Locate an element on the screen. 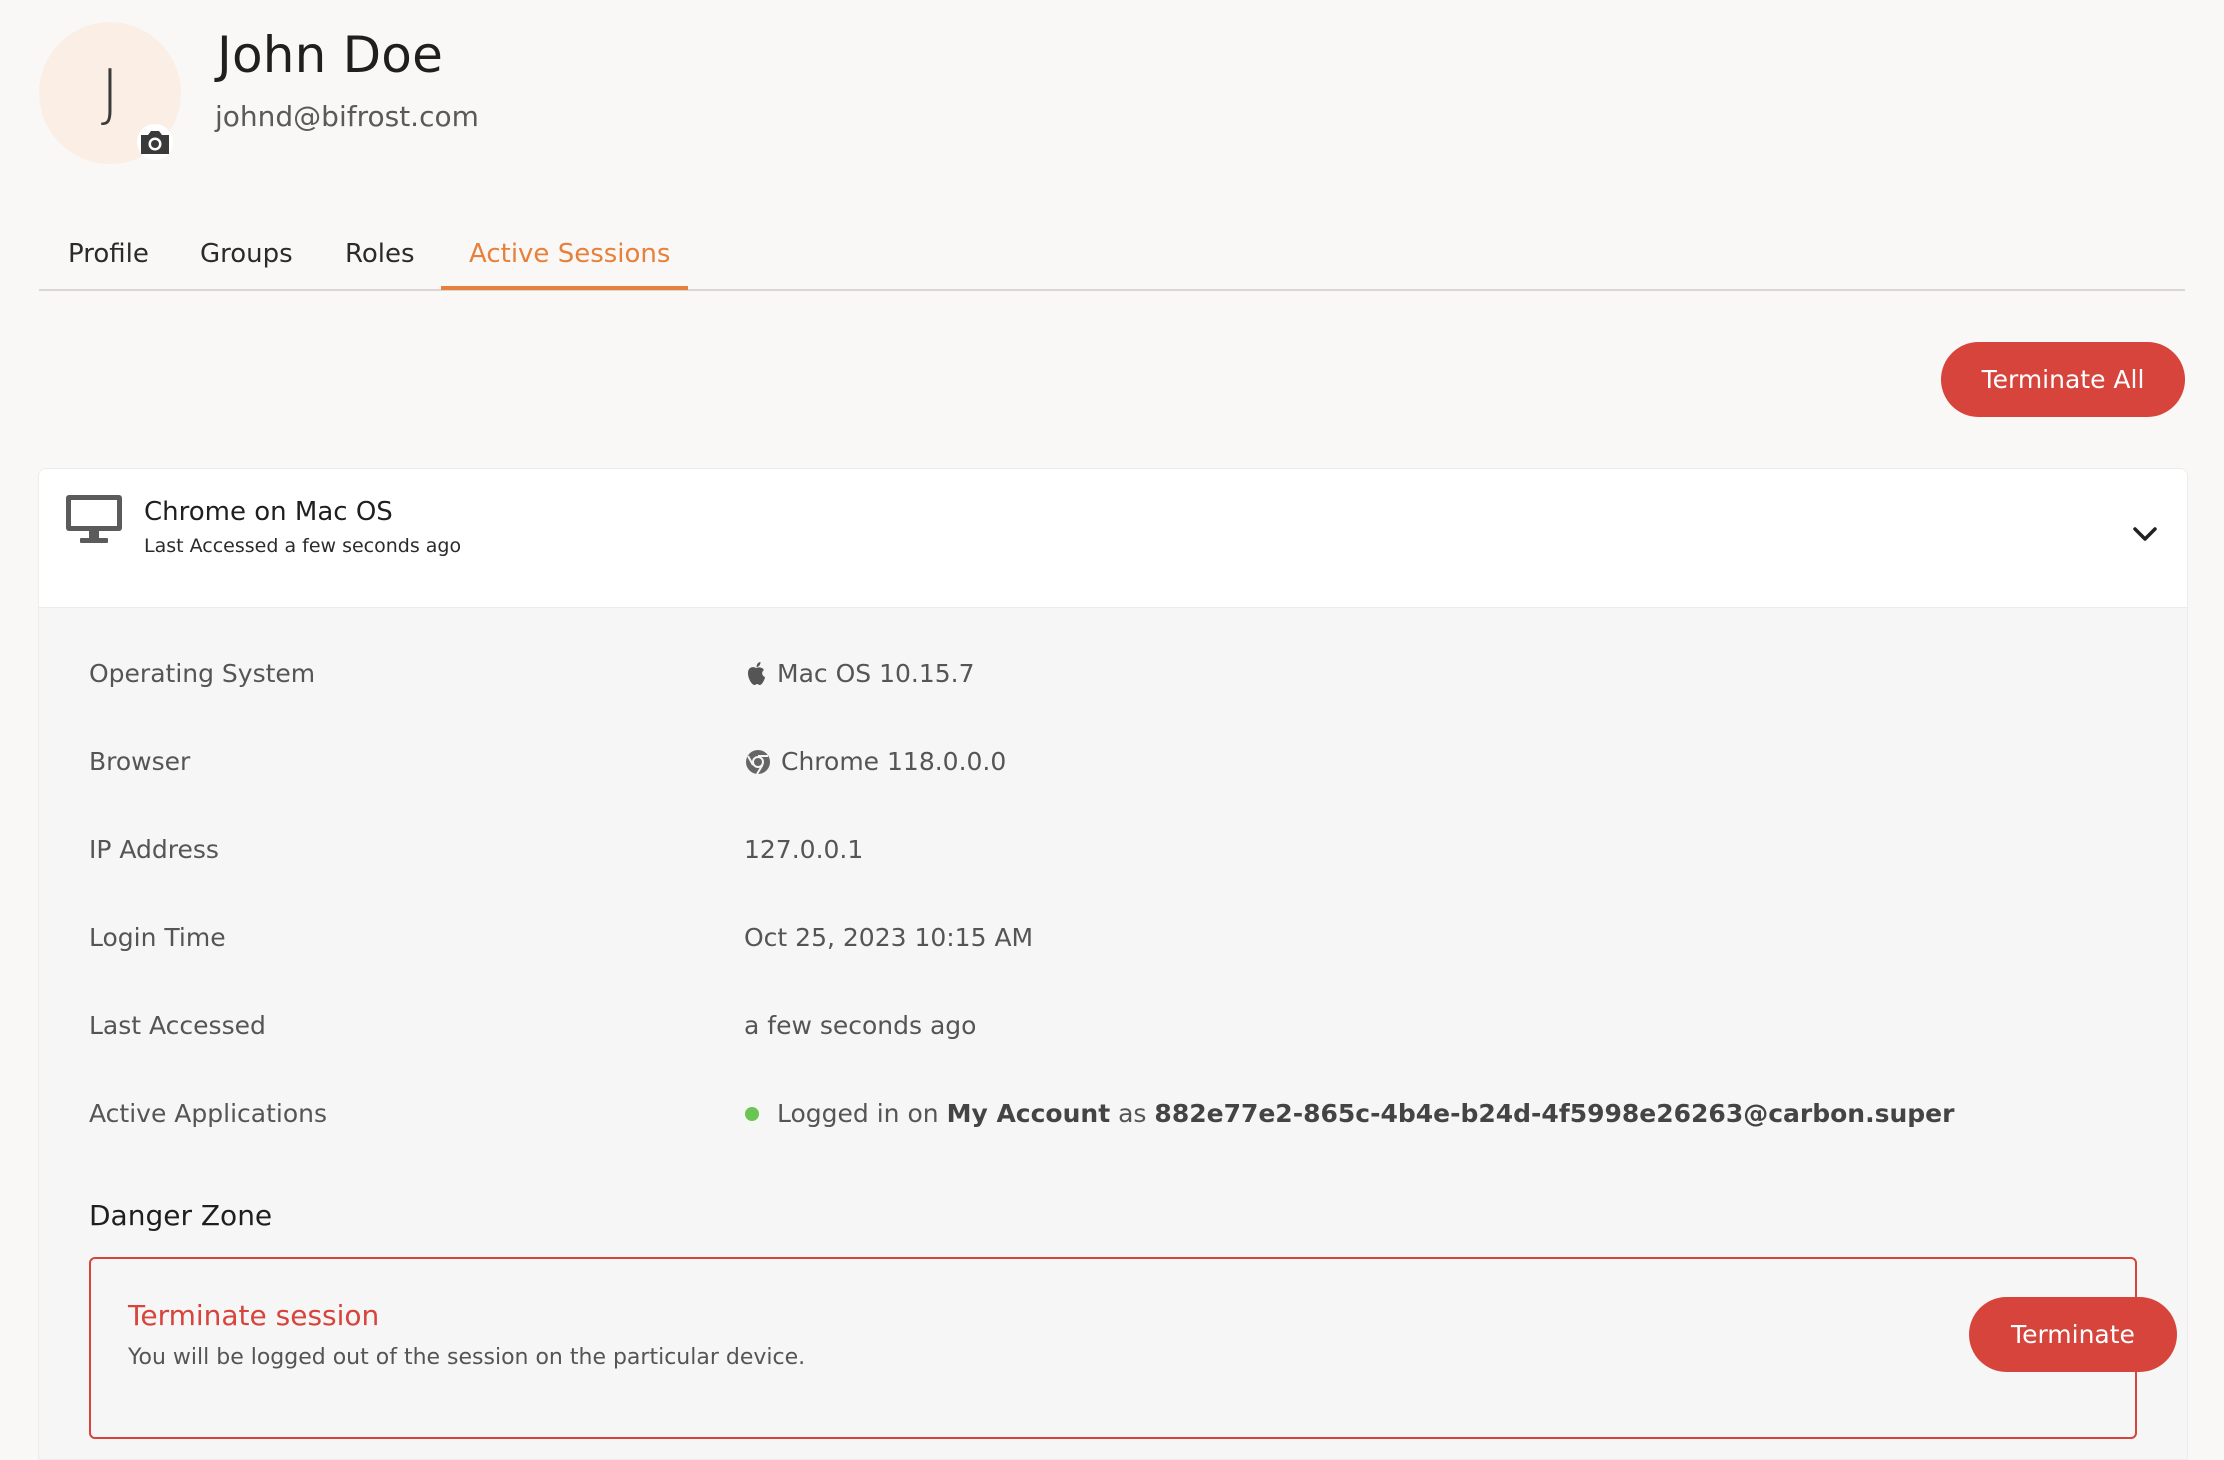 The height and width of the screenshot is (1460, 2224). terminate-session-title: Terminate session is located at coordinates (254, 1315).